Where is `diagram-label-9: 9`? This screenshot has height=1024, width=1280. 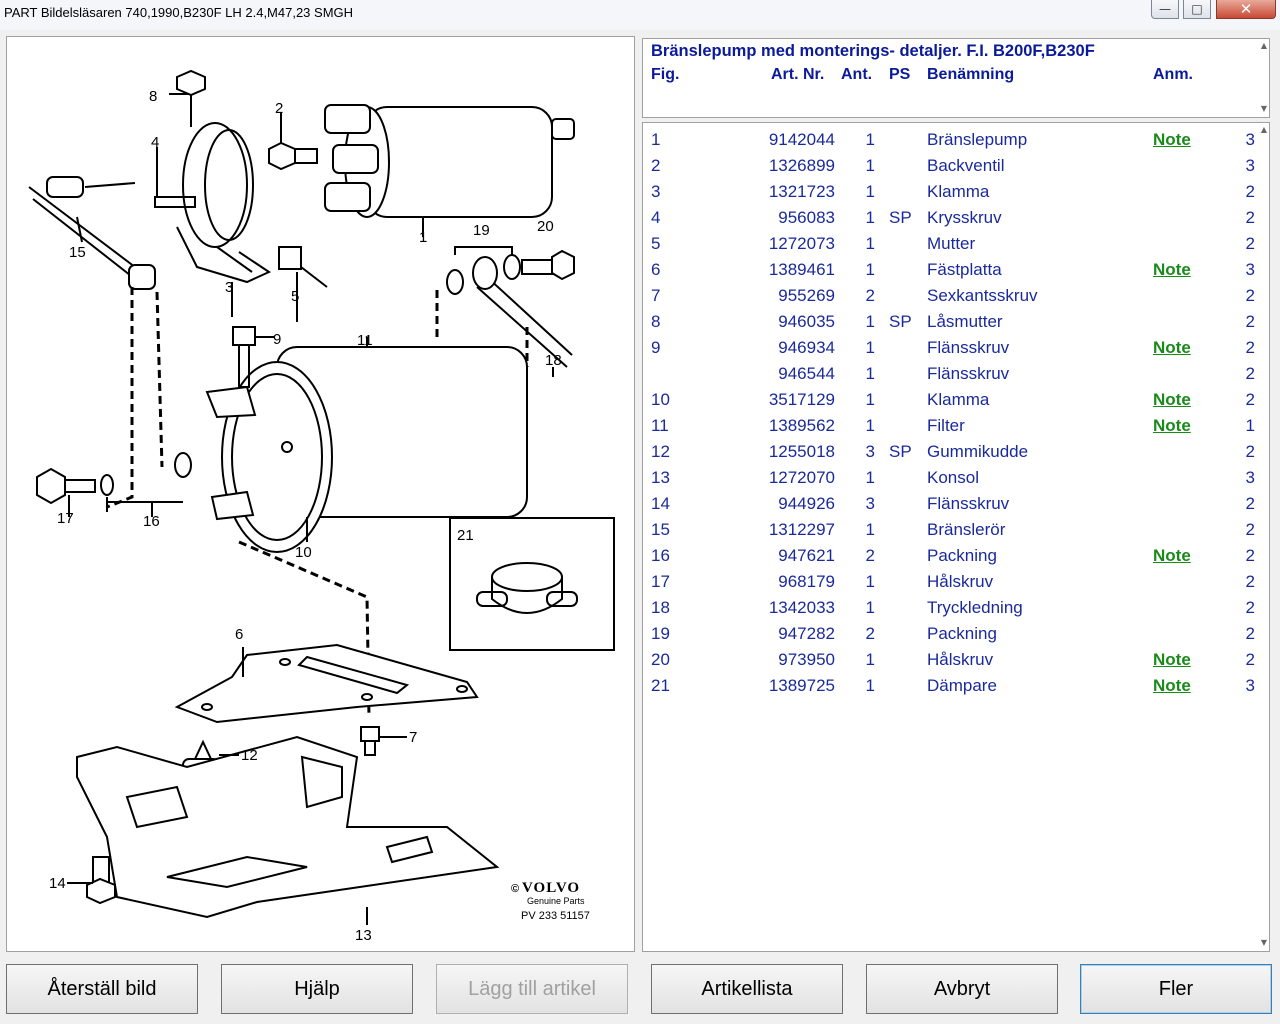 diagram-label-9: 9 is located at coordinates (277, 339).